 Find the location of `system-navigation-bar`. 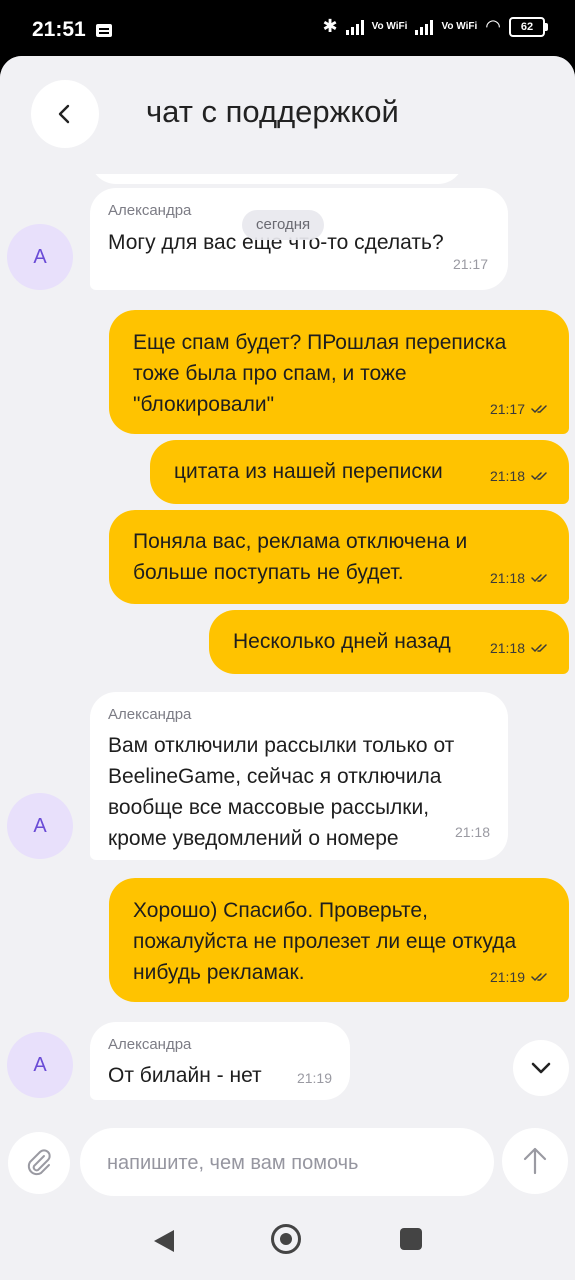

system-navigation-bar is located at coordinates (287, 1243).